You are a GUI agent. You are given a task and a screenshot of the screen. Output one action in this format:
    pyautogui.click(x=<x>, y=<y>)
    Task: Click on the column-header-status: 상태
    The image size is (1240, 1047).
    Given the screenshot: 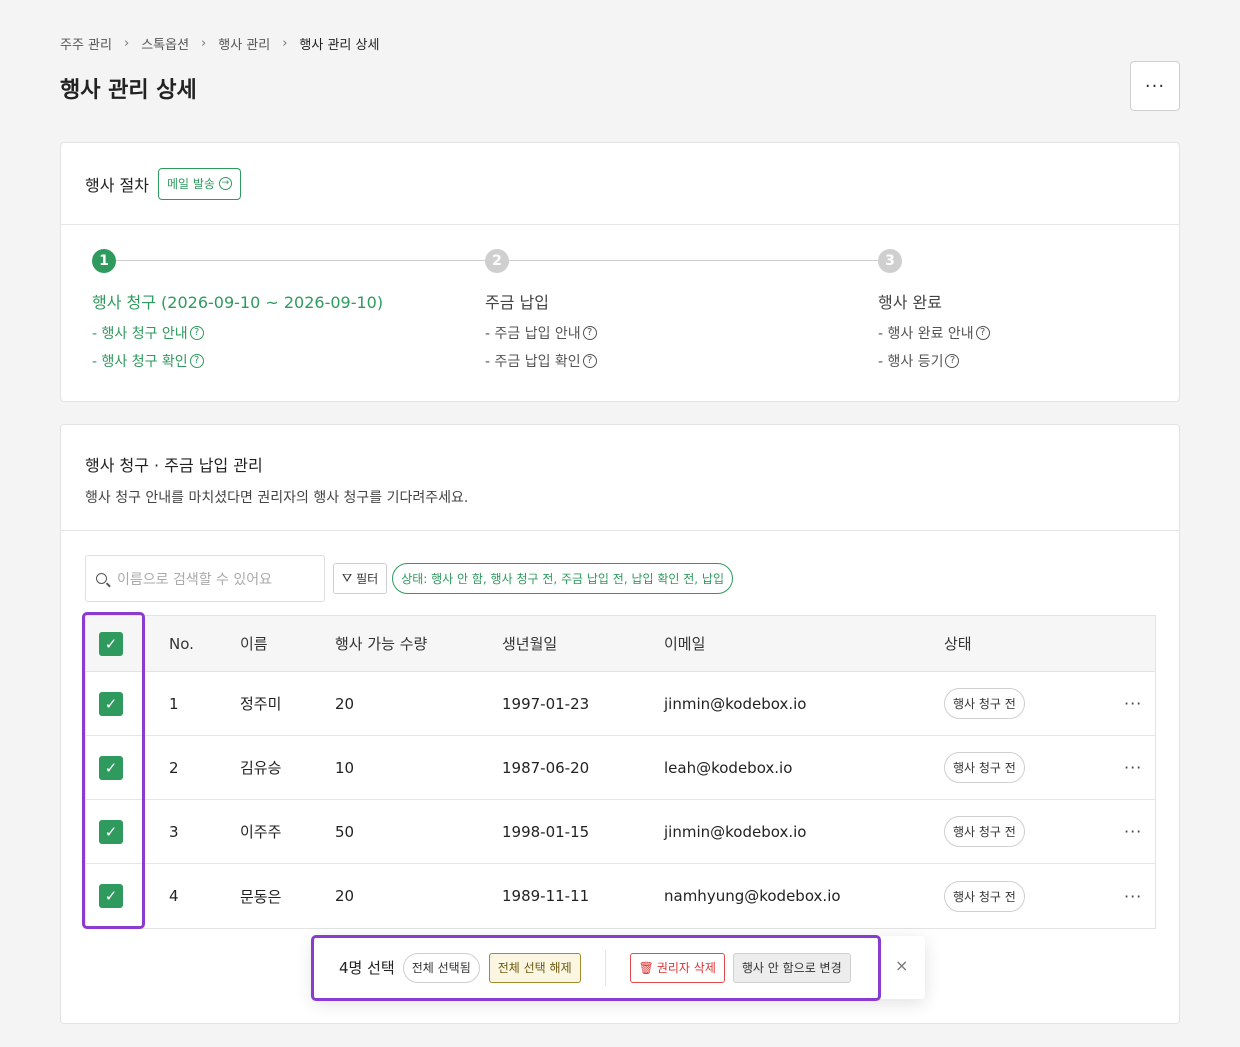 What is the action you would take?
    pyautogui.click(x=958, y=644)
    